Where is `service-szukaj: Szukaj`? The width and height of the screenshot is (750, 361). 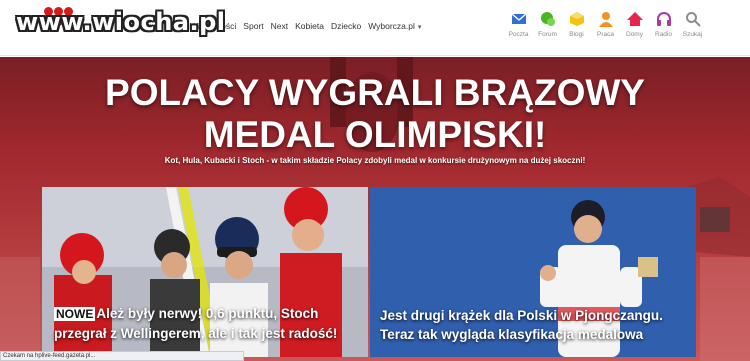
service-szukaj: Szukaj is located at coordinates (692, 24).